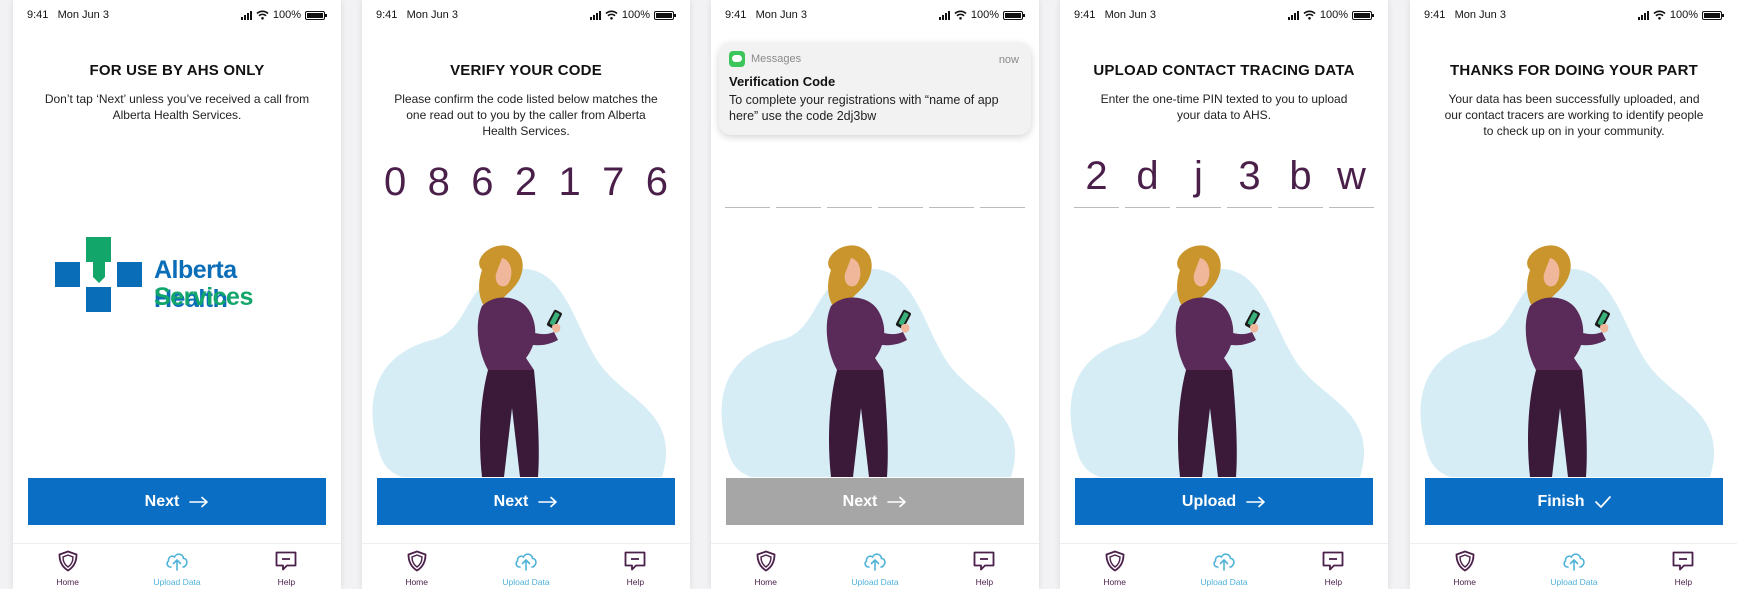 The width and height of the screenshot is (1737, 589). Describe the element at coordinates (286, 561) in the screenshot. I see `chat-bubble-icon` at that location.